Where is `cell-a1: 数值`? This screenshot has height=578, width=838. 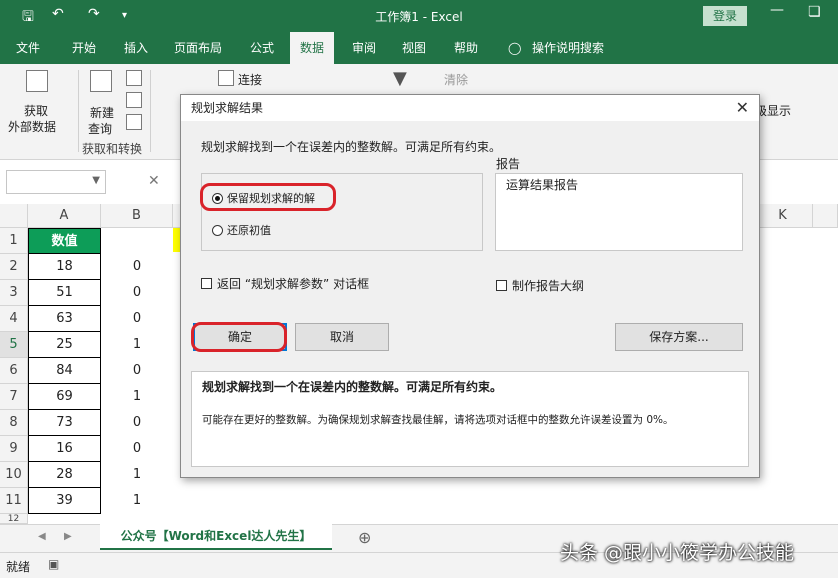 cell-a1: 数值 is located at coordinates (64, 241).